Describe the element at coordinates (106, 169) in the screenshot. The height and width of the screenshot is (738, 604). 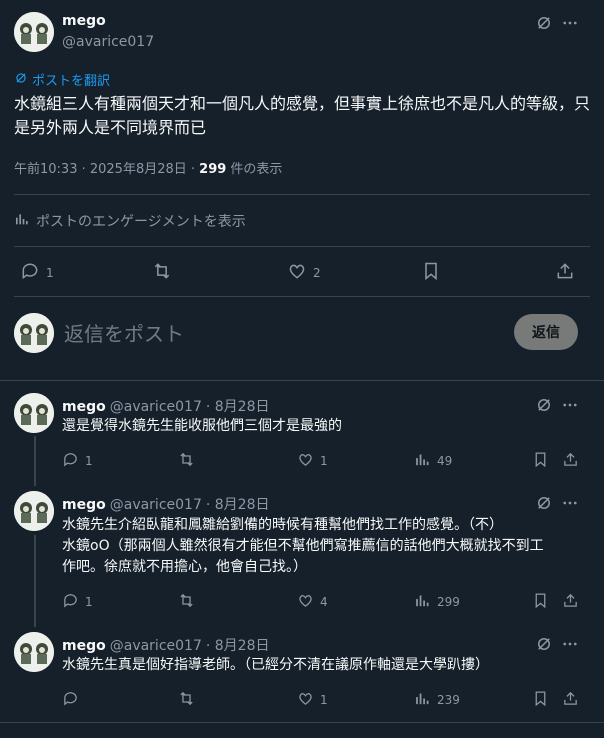
I see `tweet-timestamp: 午前10:33 · 2025年8月28日 ·` at that location.